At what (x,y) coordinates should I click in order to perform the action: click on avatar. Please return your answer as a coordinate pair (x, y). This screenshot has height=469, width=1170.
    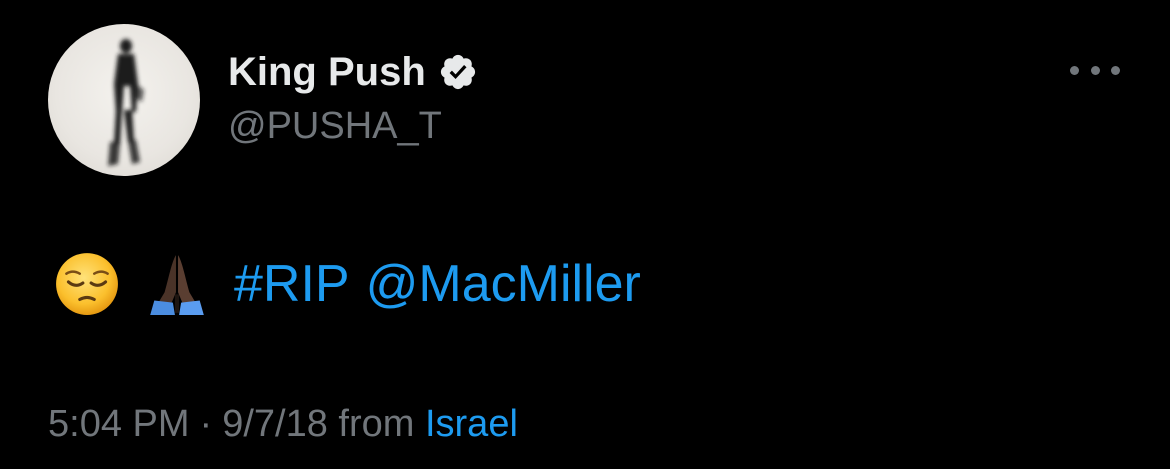
    Looking at the image, I should click on (124, 100).